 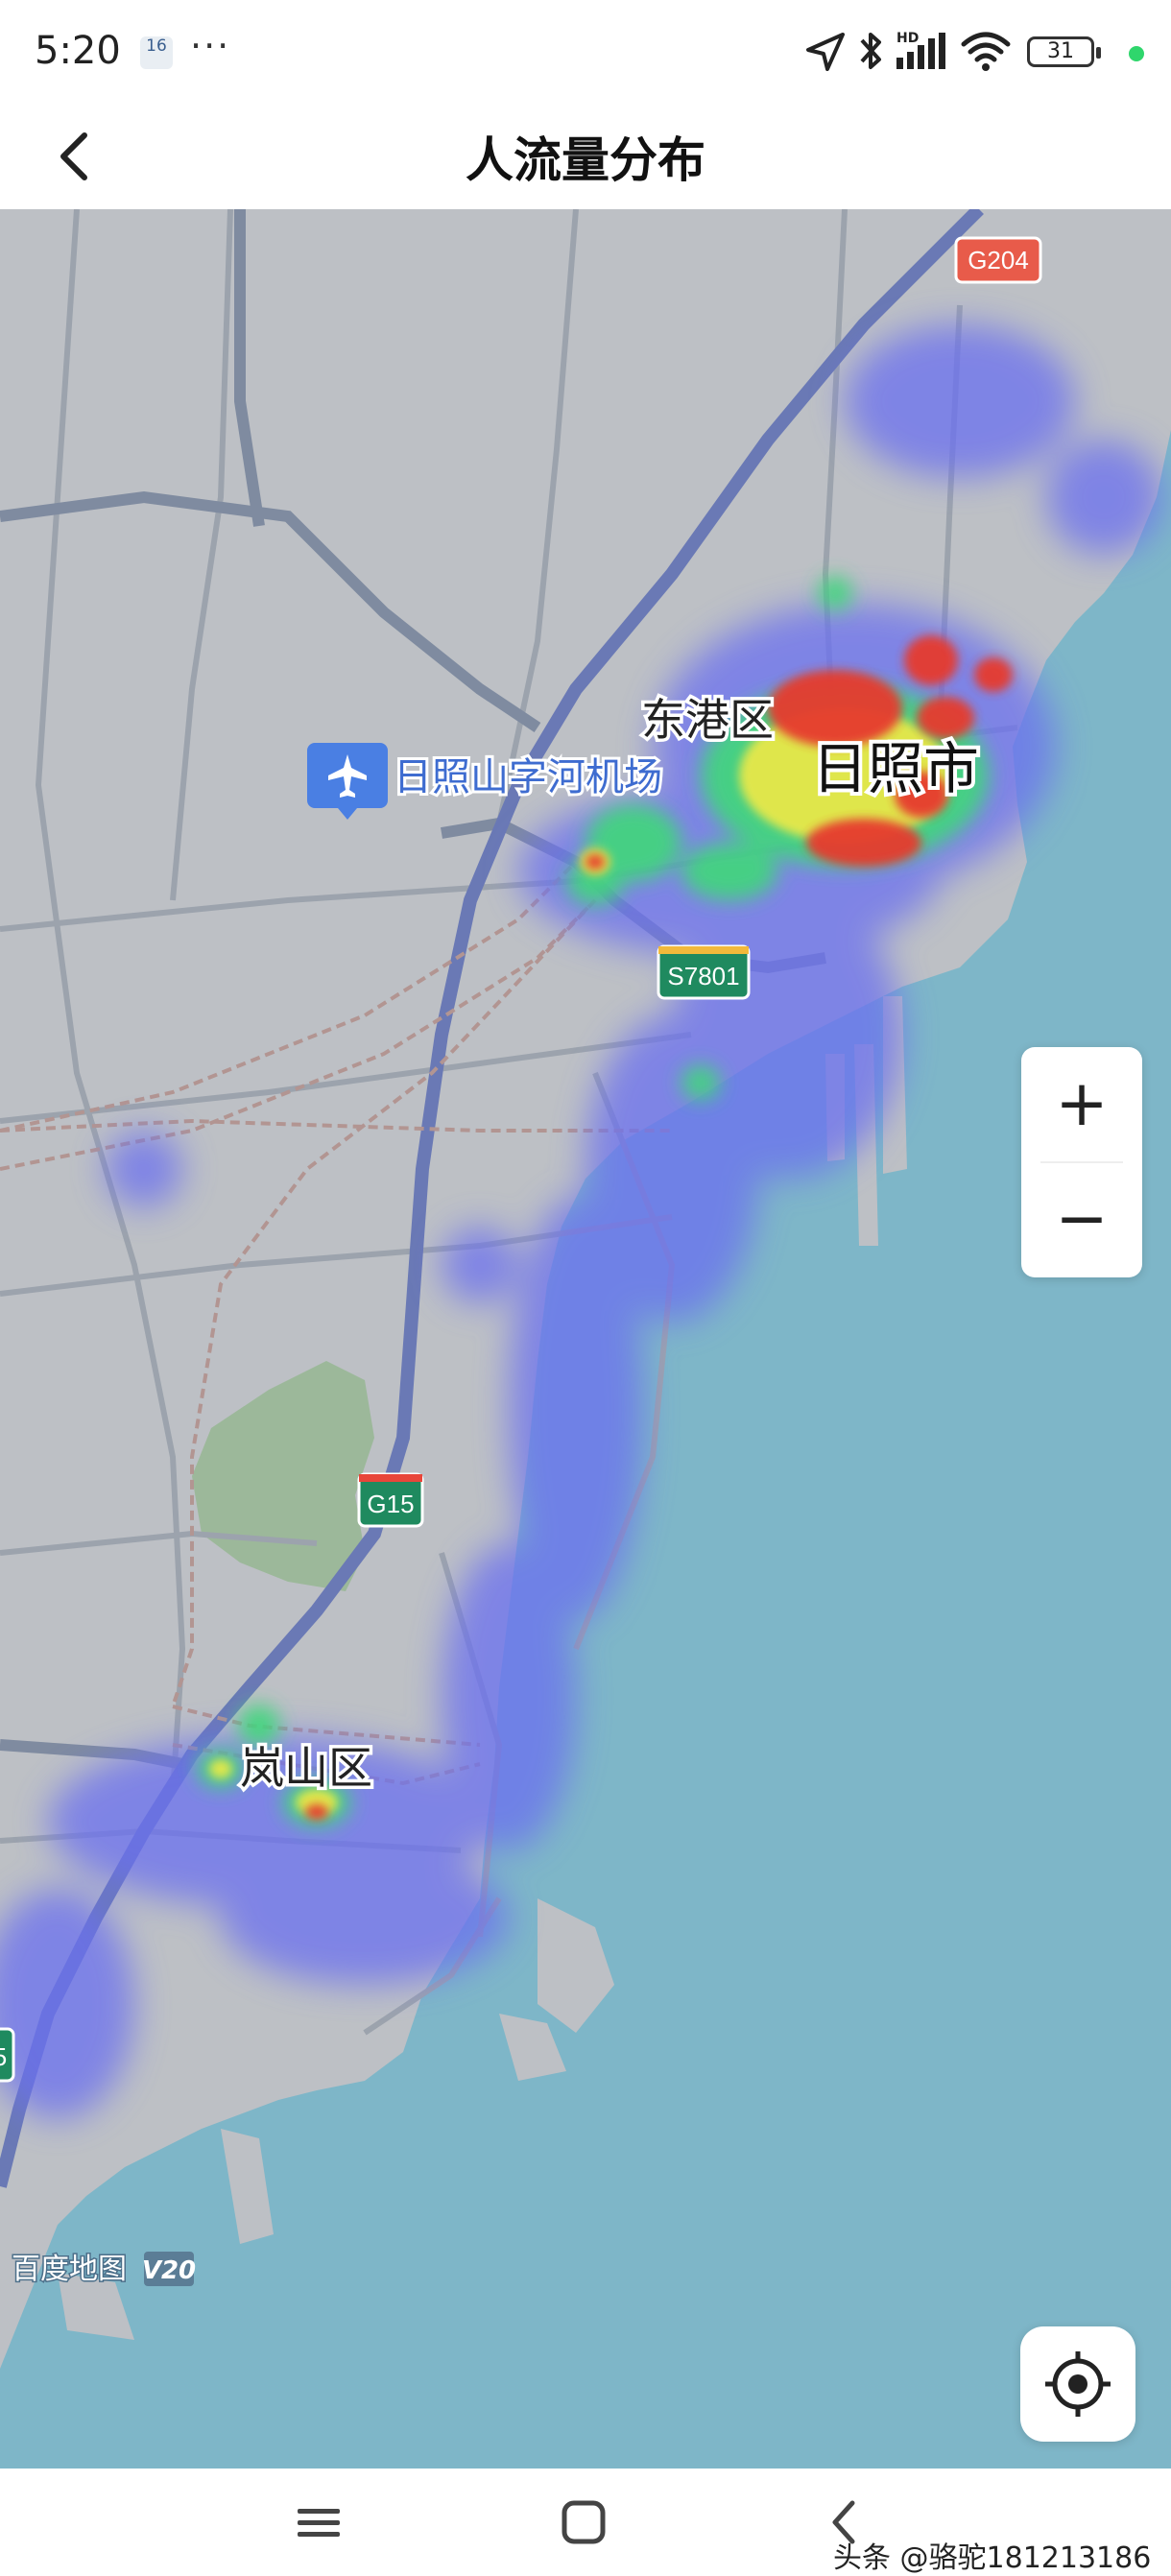 What do you see at coordinates (585, 160) in the screenshot?
I see `page-title: 人流量分布` at bounding box center [585, 160].